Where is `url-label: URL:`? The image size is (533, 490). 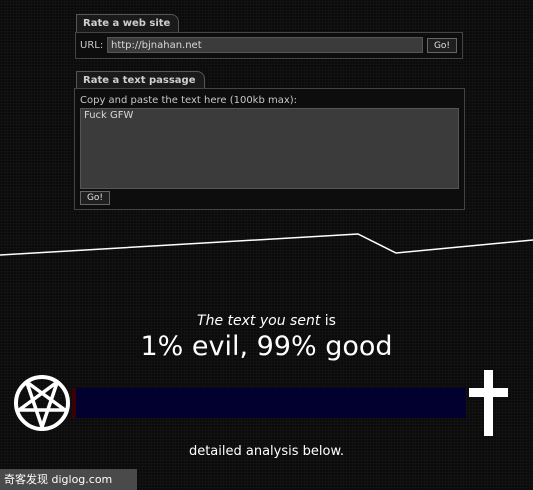 url-label: URL: is located at coordinates (92, 45).